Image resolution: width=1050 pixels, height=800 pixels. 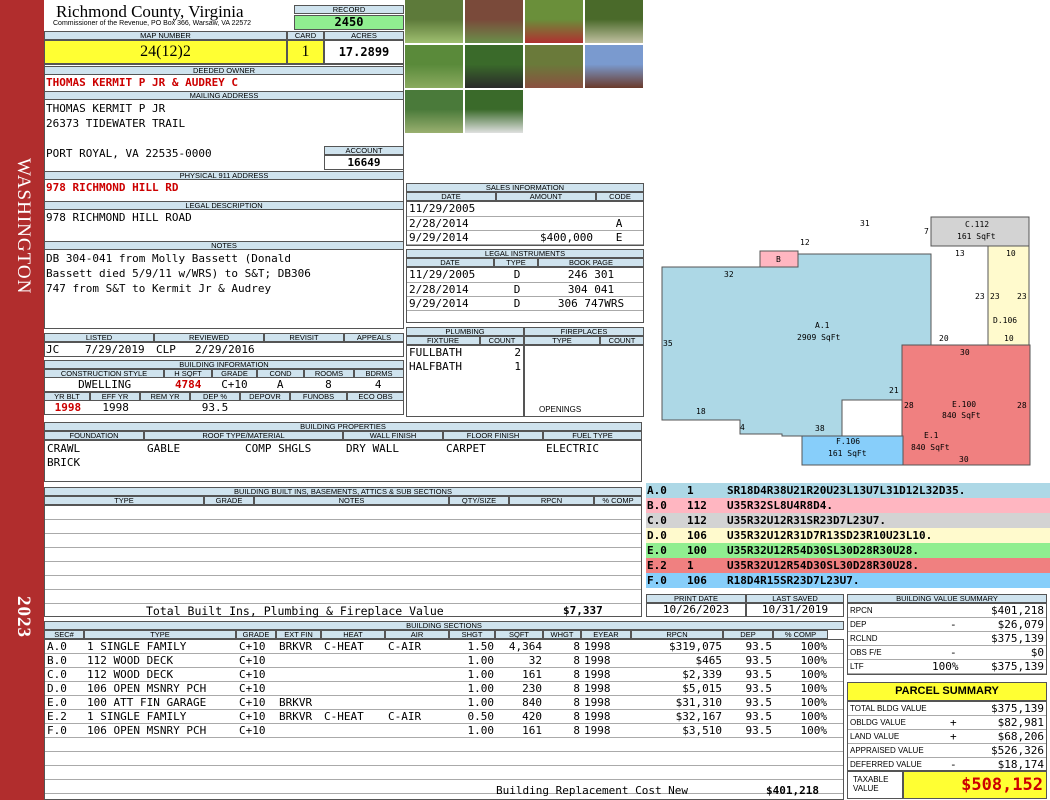 What do you see at coordinates (435, 366) in the screenshot?
I see `fixture: HALFBATH` at bounding box center [435, 366].